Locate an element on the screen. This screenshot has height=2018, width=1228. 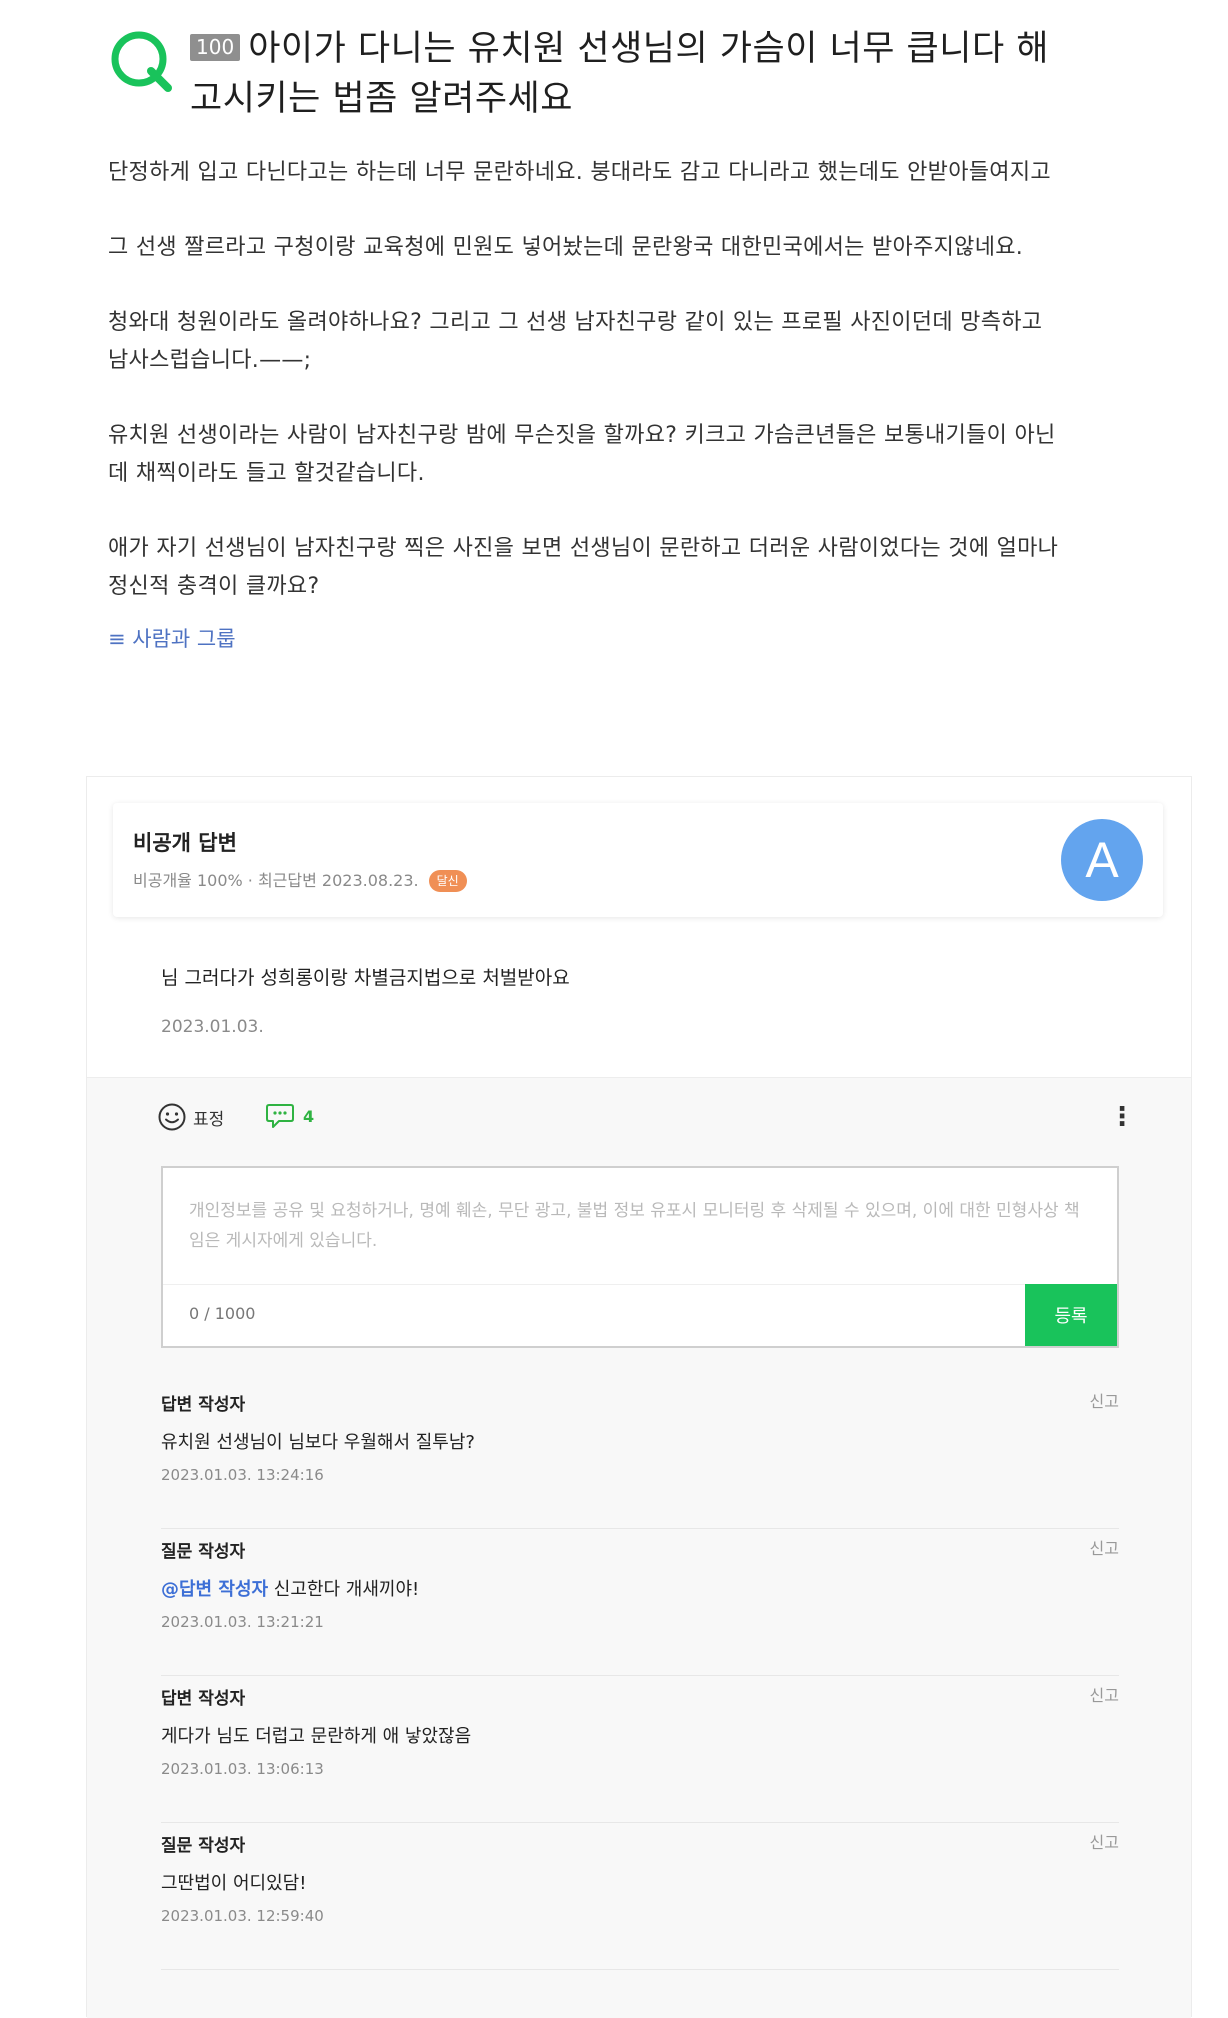
answerer-stats: 비공개율 100% · 최근답변 2023.08.23. is located at coordinates (276, 880).